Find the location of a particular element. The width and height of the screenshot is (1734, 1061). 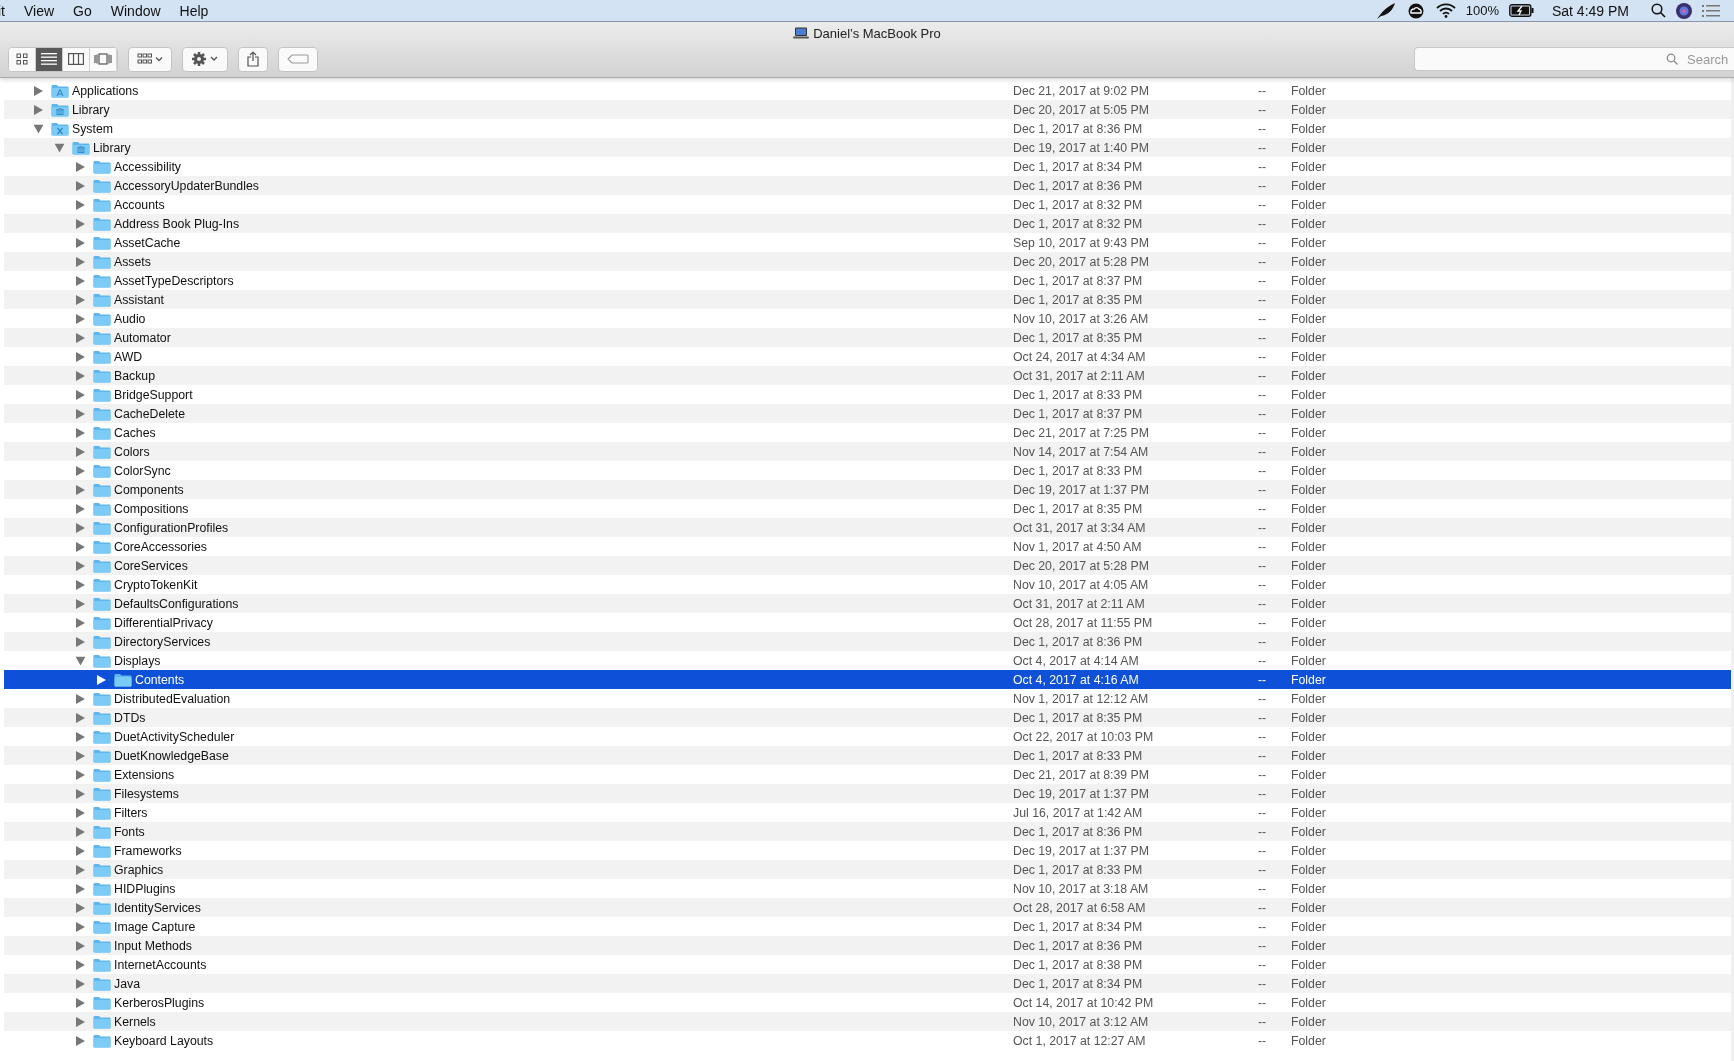

clock: Sat 4:49 PM is located at coordinates (1590, 10).